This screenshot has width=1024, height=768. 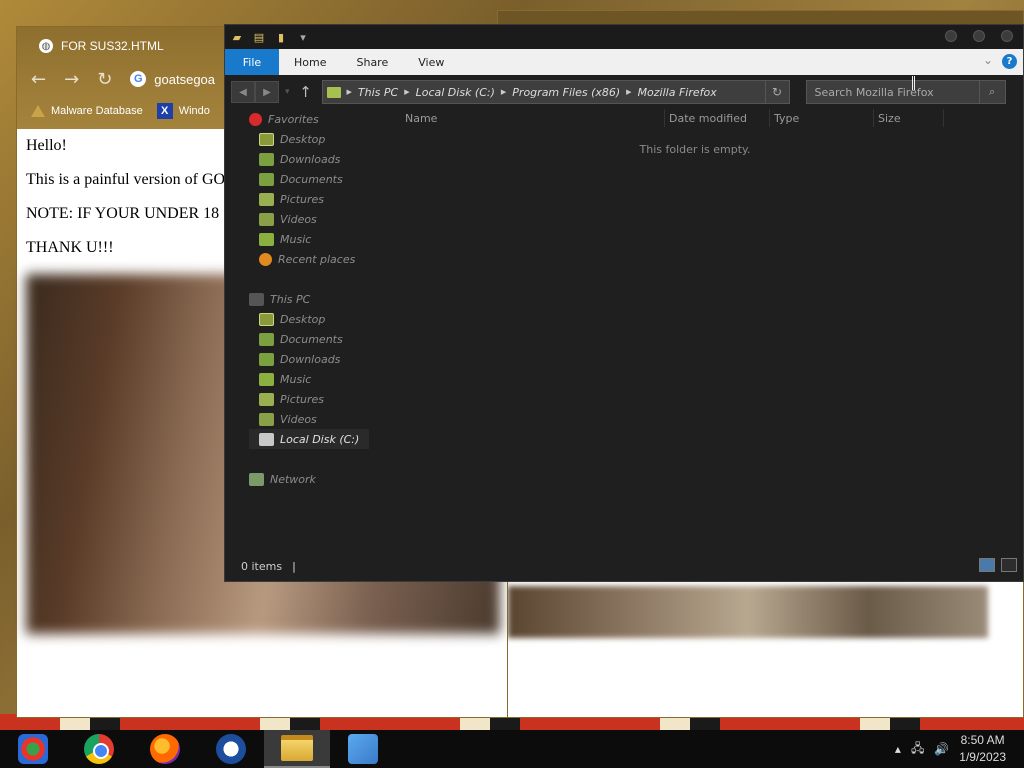 What do you see at coordinates (1009, 565) in the screenshot?
I see `large-icons-view-button` at bounding box center [1009, 565].